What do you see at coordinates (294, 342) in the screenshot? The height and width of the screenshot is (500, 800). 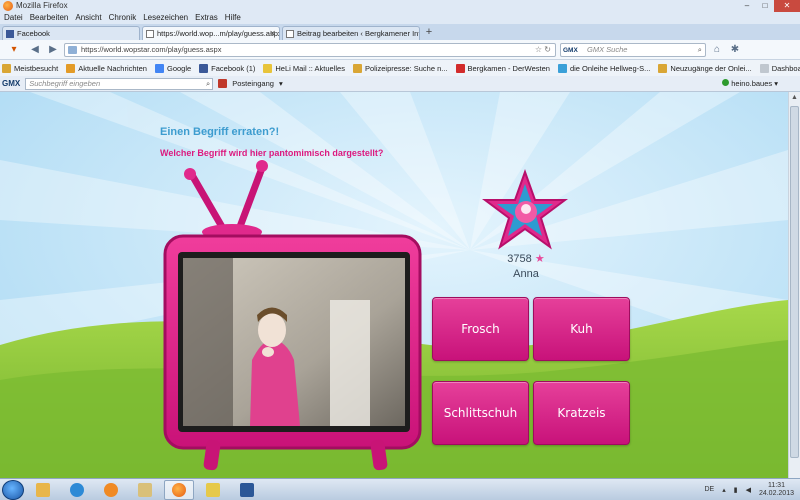 I see `video-still` at bounding box center [294, 342].